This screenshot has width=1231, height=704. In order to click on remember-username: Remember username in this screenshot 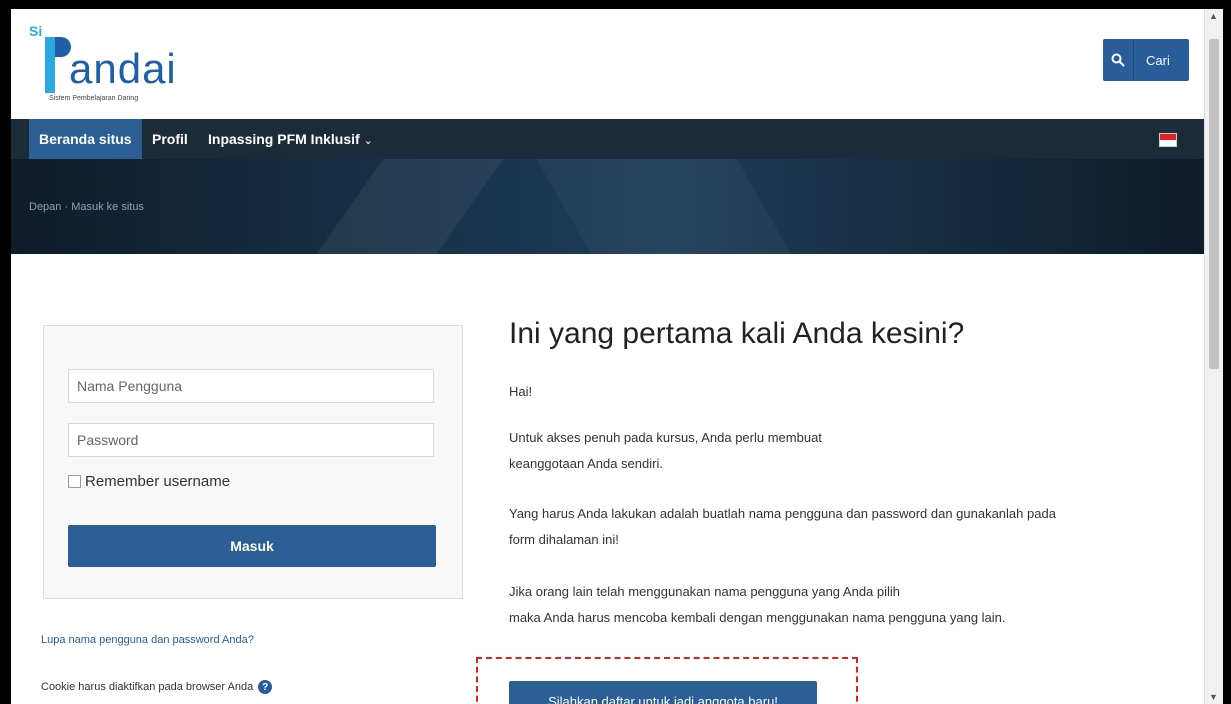, I will do `click(149, 481)`.